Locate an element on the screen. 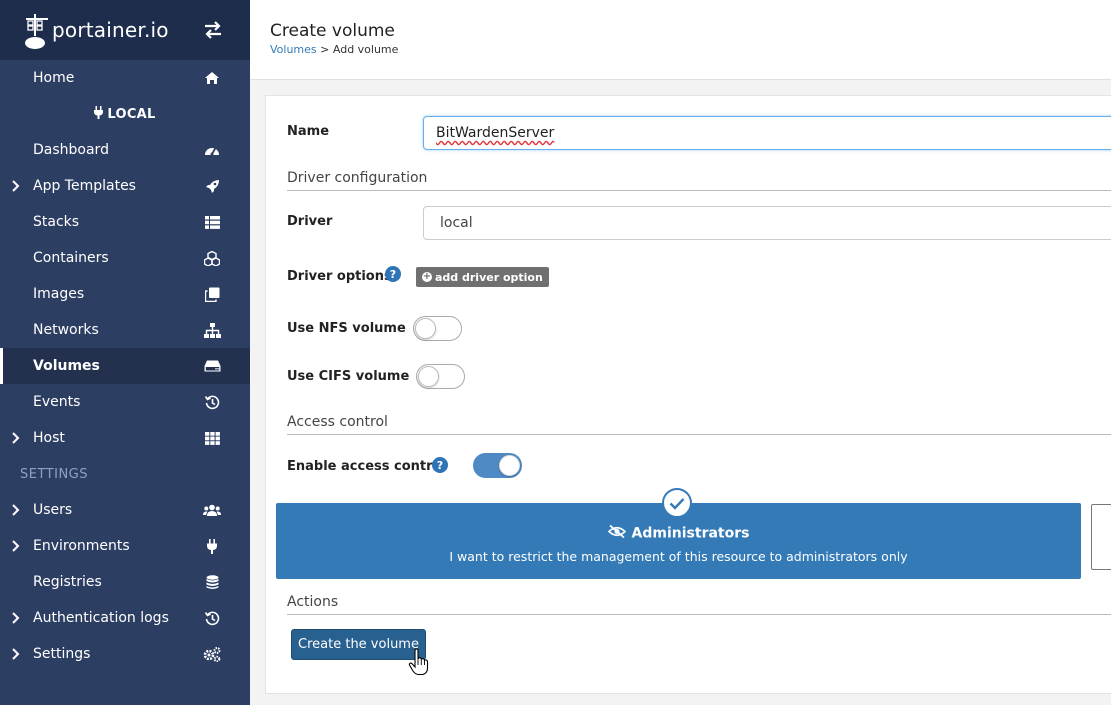  add-driver-option-button: + add driver option is located at coordinates (482, 277).